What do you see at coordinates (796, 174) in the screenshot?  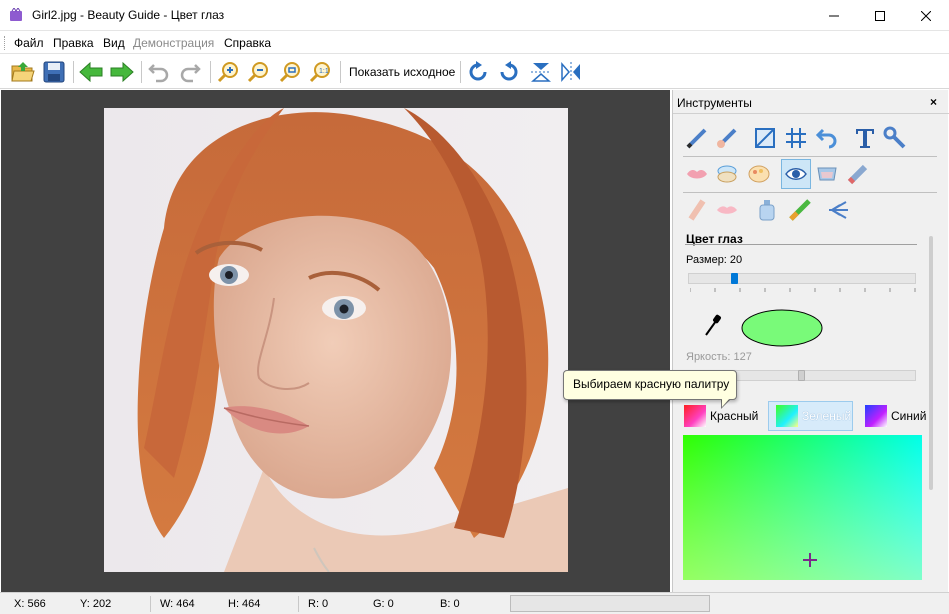 I see `eye-icon` at bounding box center [796, 174].